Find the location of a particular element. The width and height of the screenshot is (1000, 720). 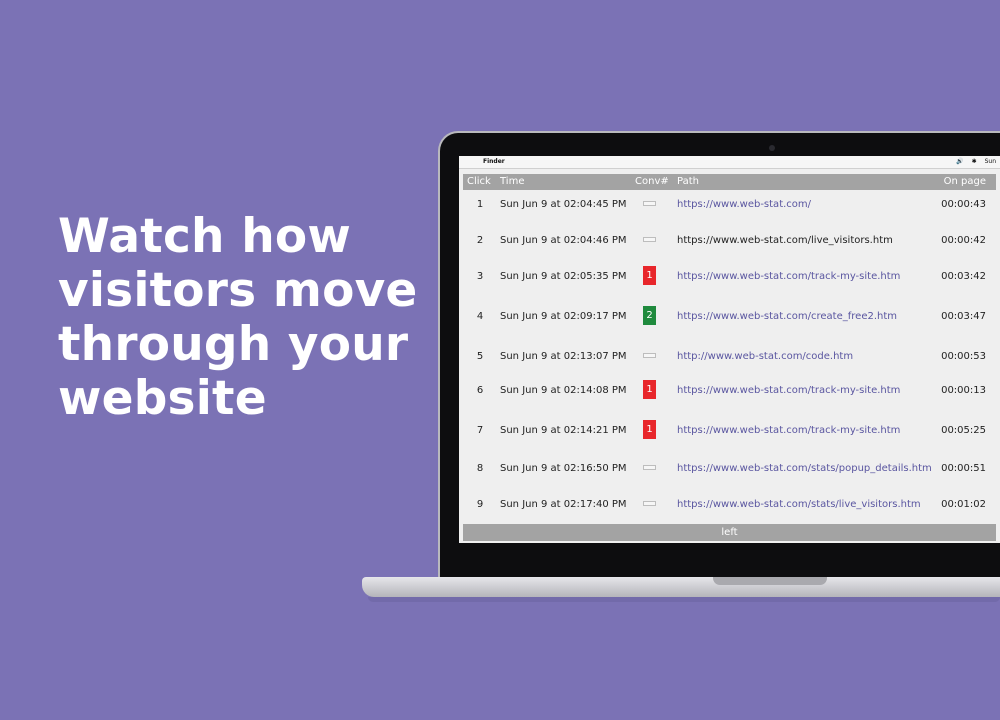

click-number: 1 is located at coordinates (480, 204).